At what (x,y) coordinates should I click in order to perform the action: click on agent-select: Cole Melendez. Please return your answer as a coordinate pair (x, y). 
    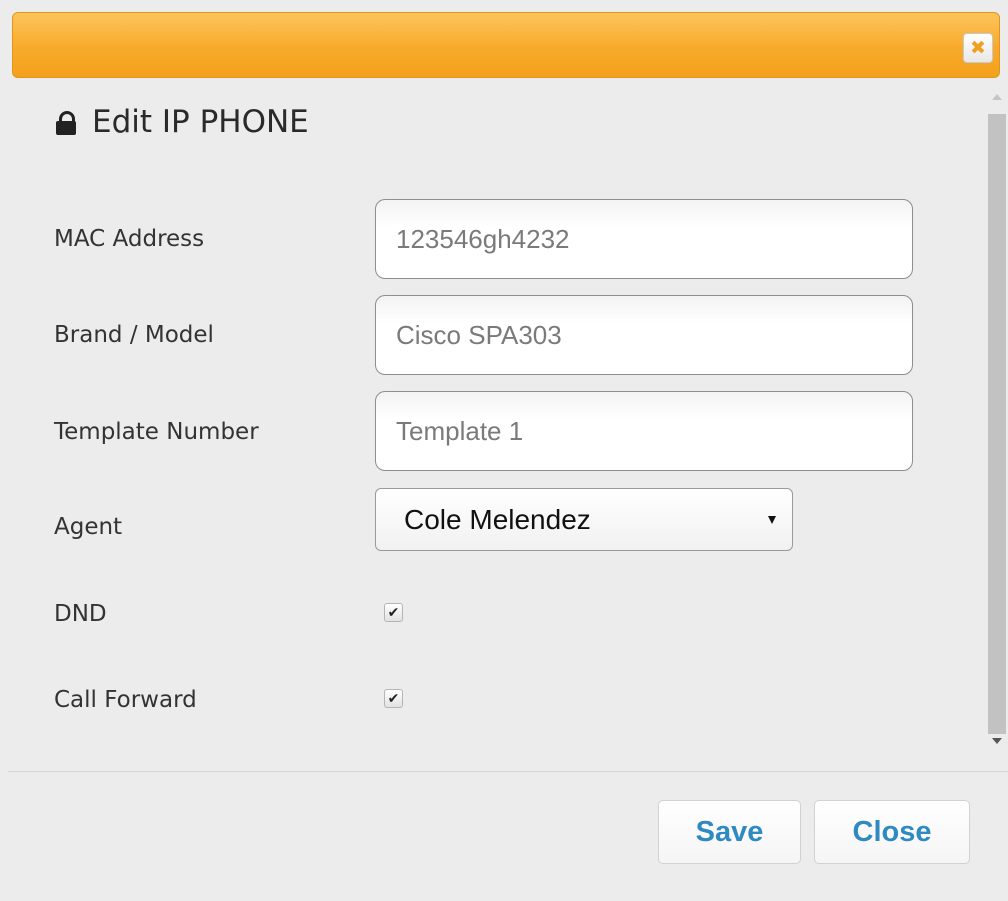
    Looking at the image, I should click on (584, 519).